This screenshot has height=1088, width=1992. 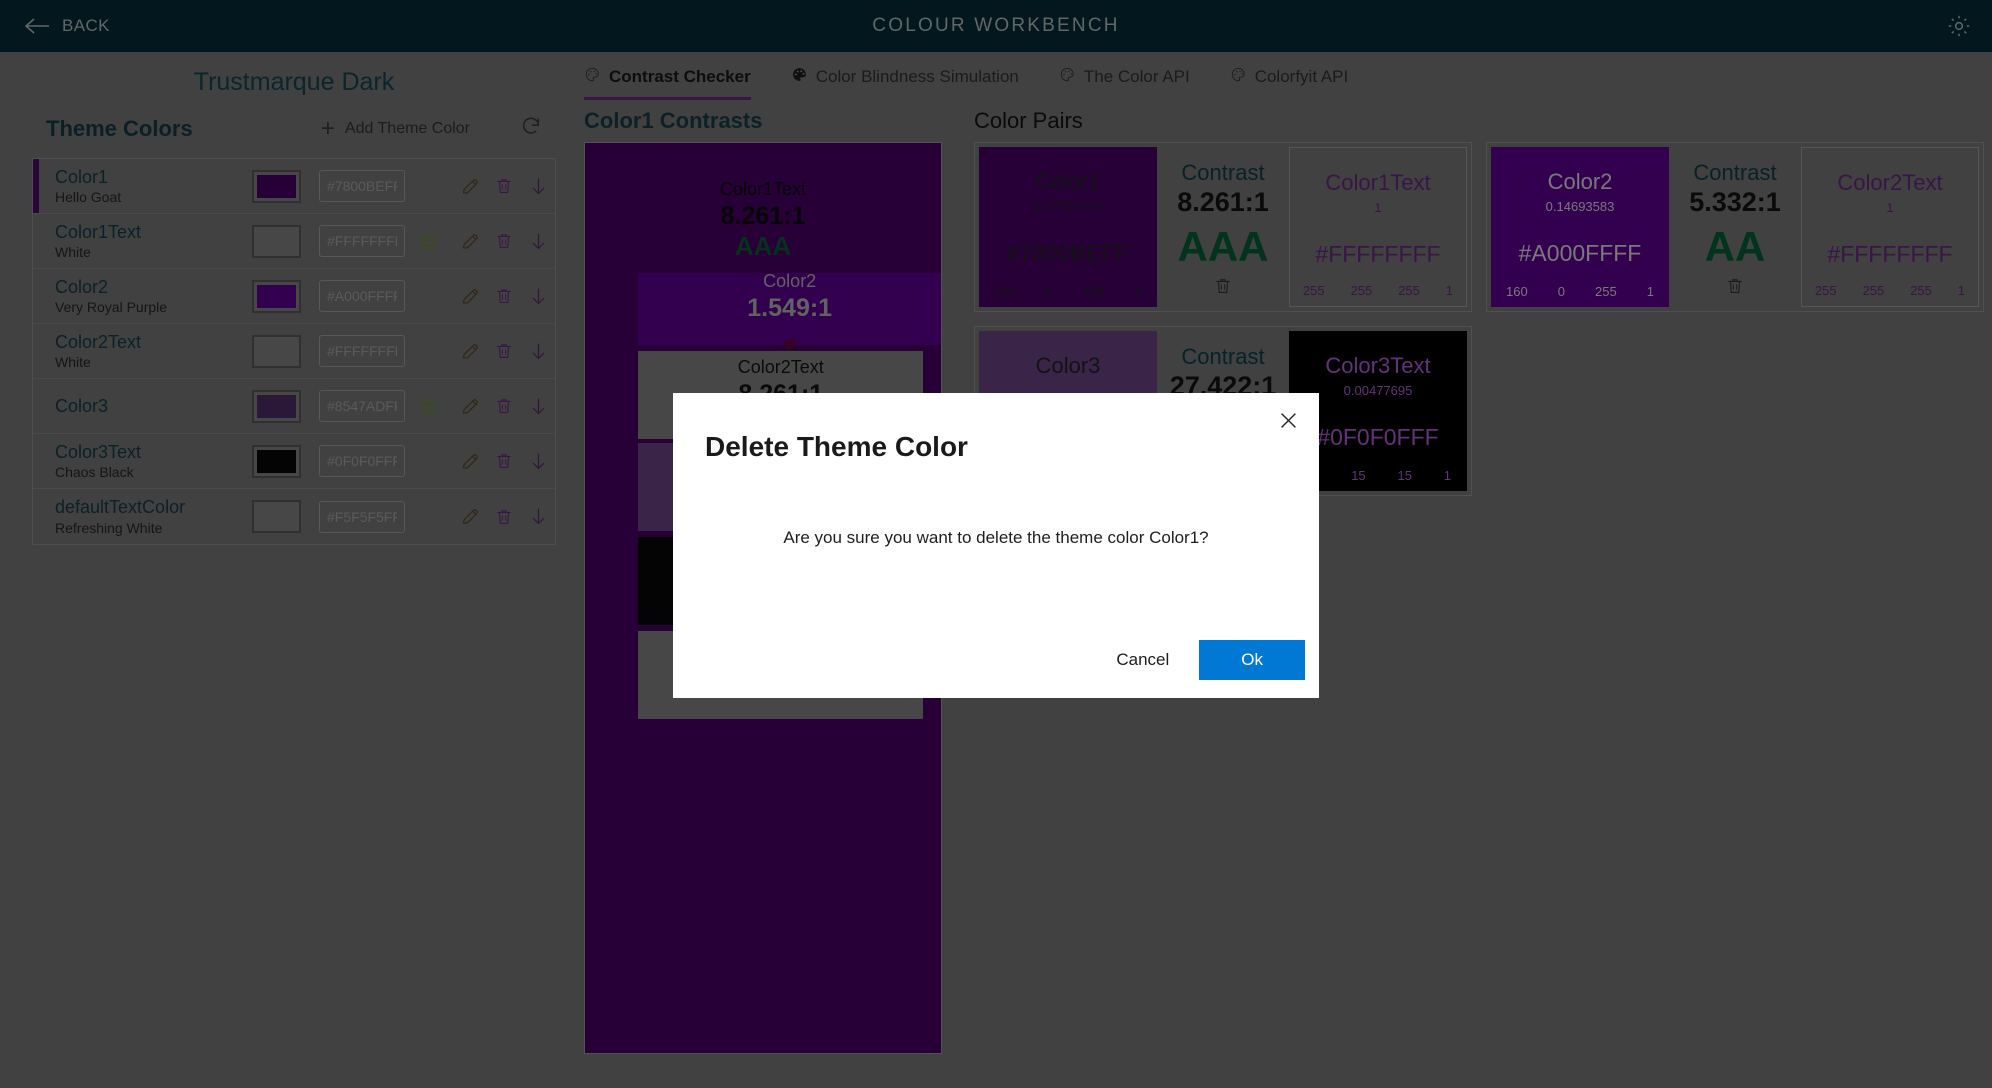 What do you see at coordinates (1252, 660) in the screenshot?
I see `ok-button: Ok` at bounding box center [1252, 660].